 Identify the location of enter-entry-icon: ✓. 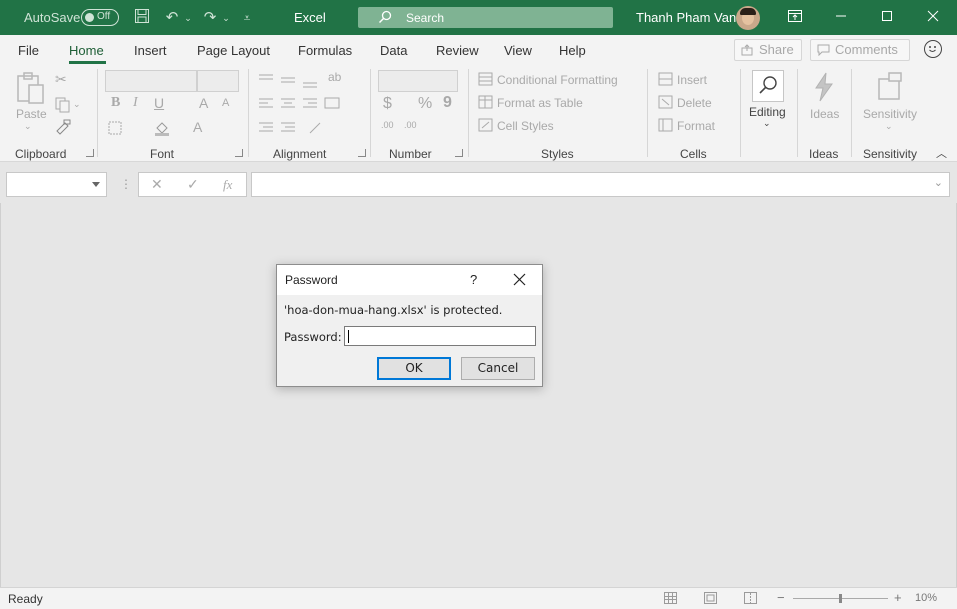
(193, 184).